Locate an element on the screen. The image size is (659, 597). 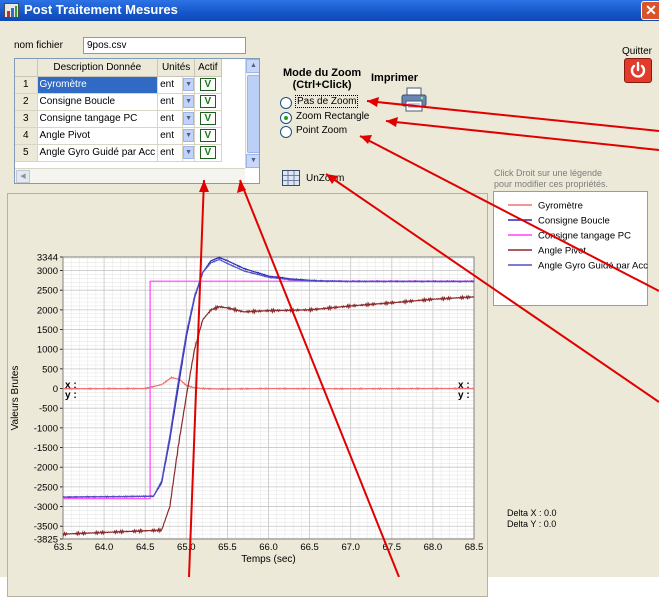
filename-field: 9pos.csv is located at coordinates (164, 45).